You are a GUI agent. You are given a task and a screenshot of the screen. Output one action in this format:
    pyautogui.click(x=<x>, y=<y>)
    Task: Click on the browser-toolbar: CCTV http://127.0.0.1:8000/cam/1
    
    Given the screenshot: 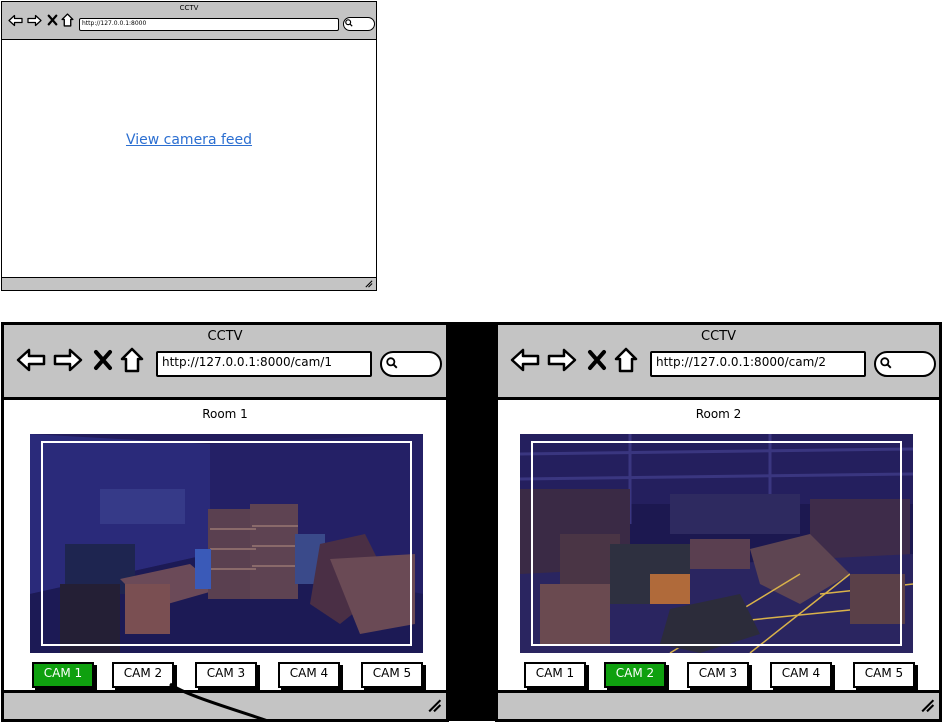 What is the action you would take?
    pyautogui.click(x=225, y=362)
    